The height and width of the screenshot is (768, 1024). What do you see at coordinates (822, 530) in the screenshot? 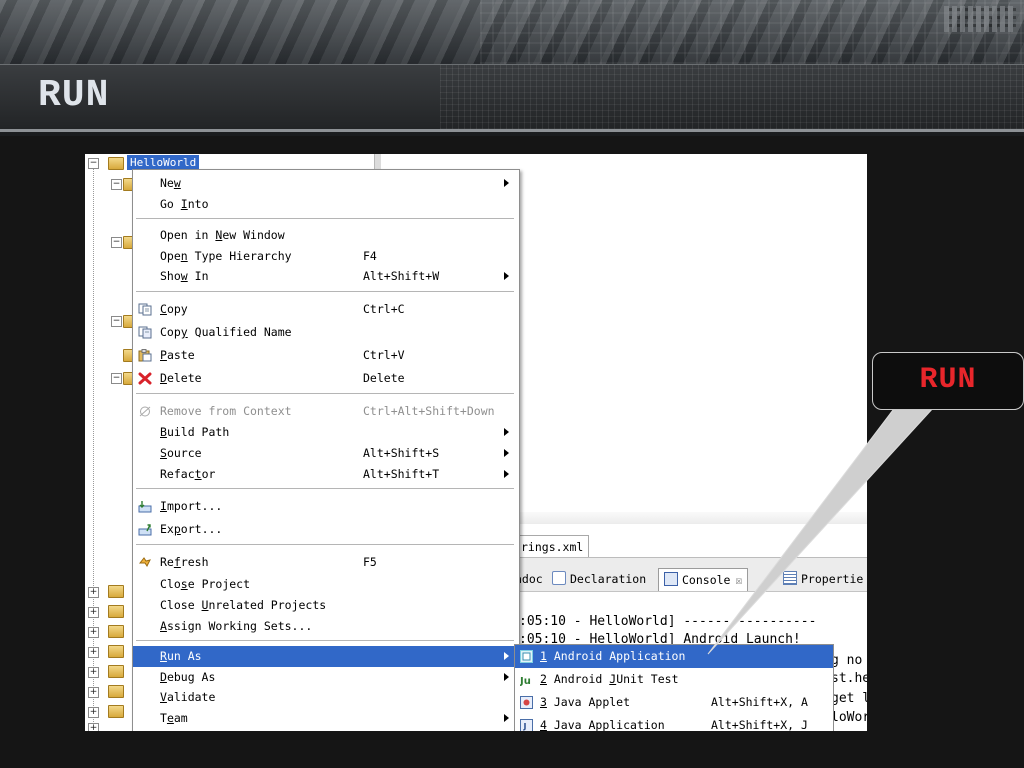
I see `callout-pointer` at bounding box center [822, 530].